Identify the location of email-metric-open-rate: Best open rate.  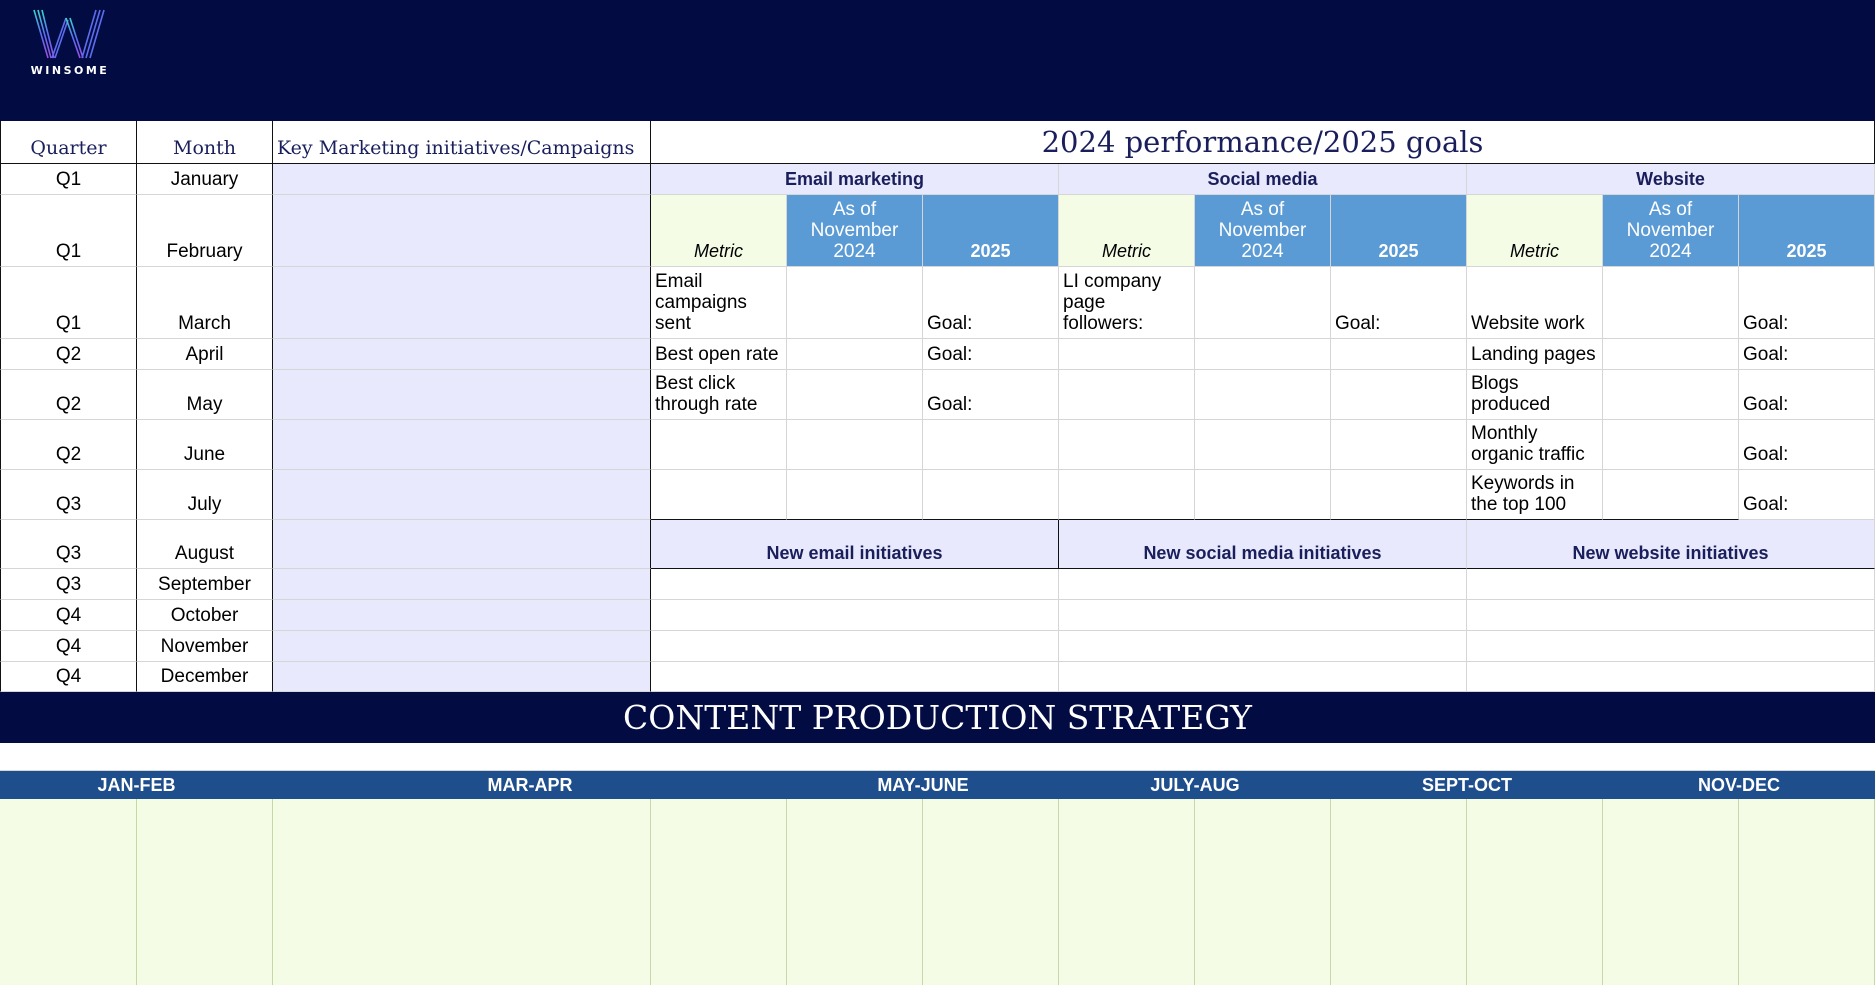
(719, 354).